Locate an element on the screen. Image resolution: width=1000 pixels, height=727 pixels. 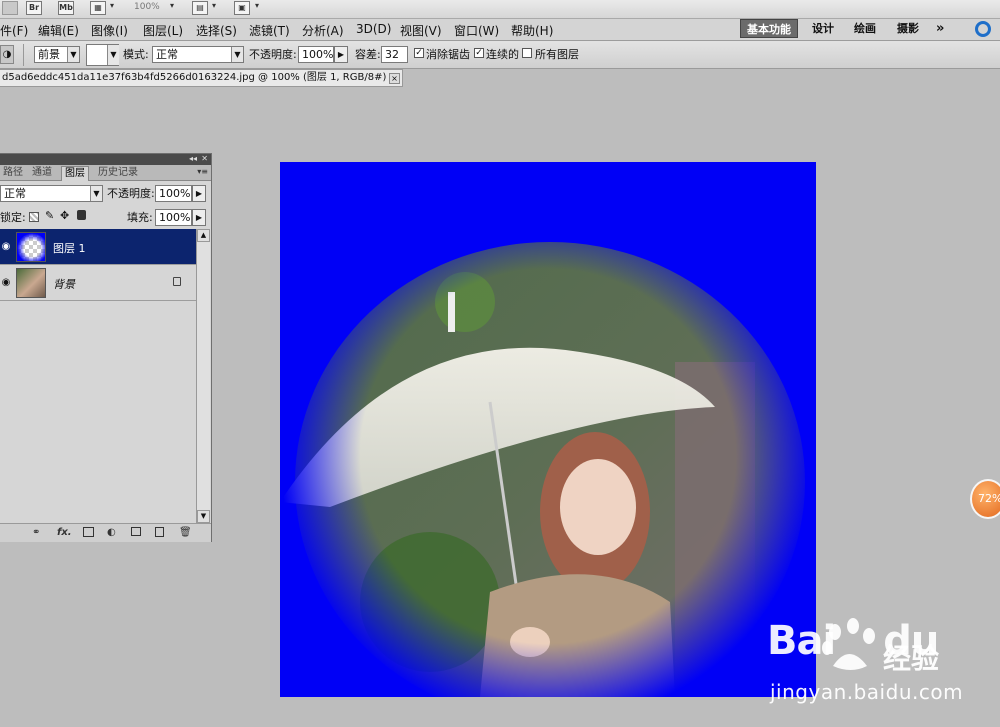
menu-view: 视图(V) is located at coordinates (421, 30).